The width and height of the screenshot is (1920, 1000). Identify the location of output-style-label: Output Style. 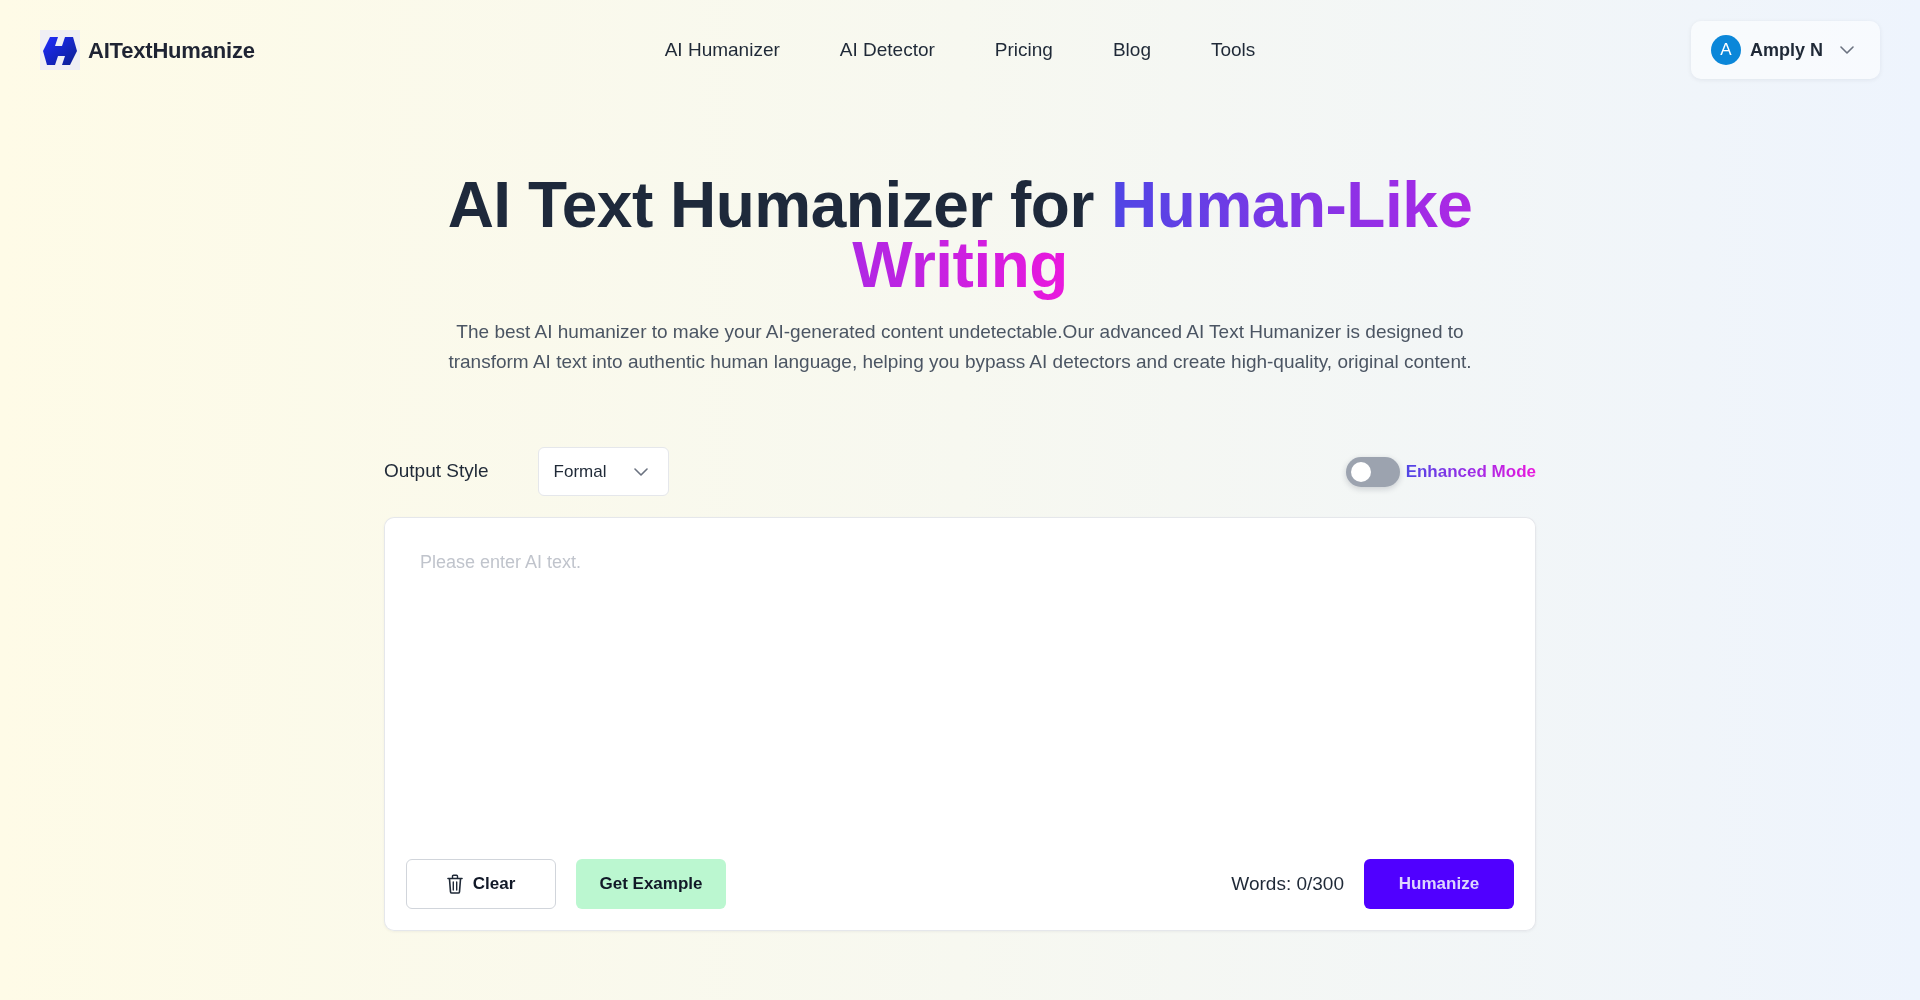
(436, 471).